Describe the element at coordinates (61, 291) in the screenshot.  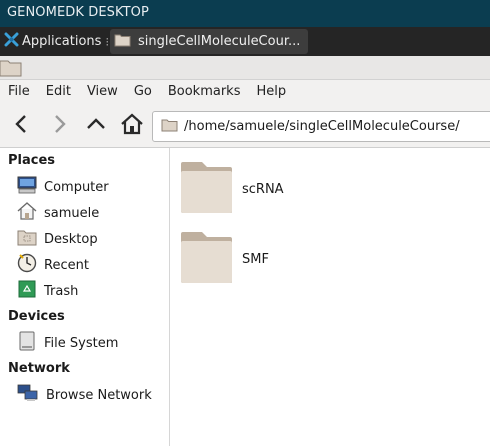
I see `sidebar-item-label: Trash` at that location.